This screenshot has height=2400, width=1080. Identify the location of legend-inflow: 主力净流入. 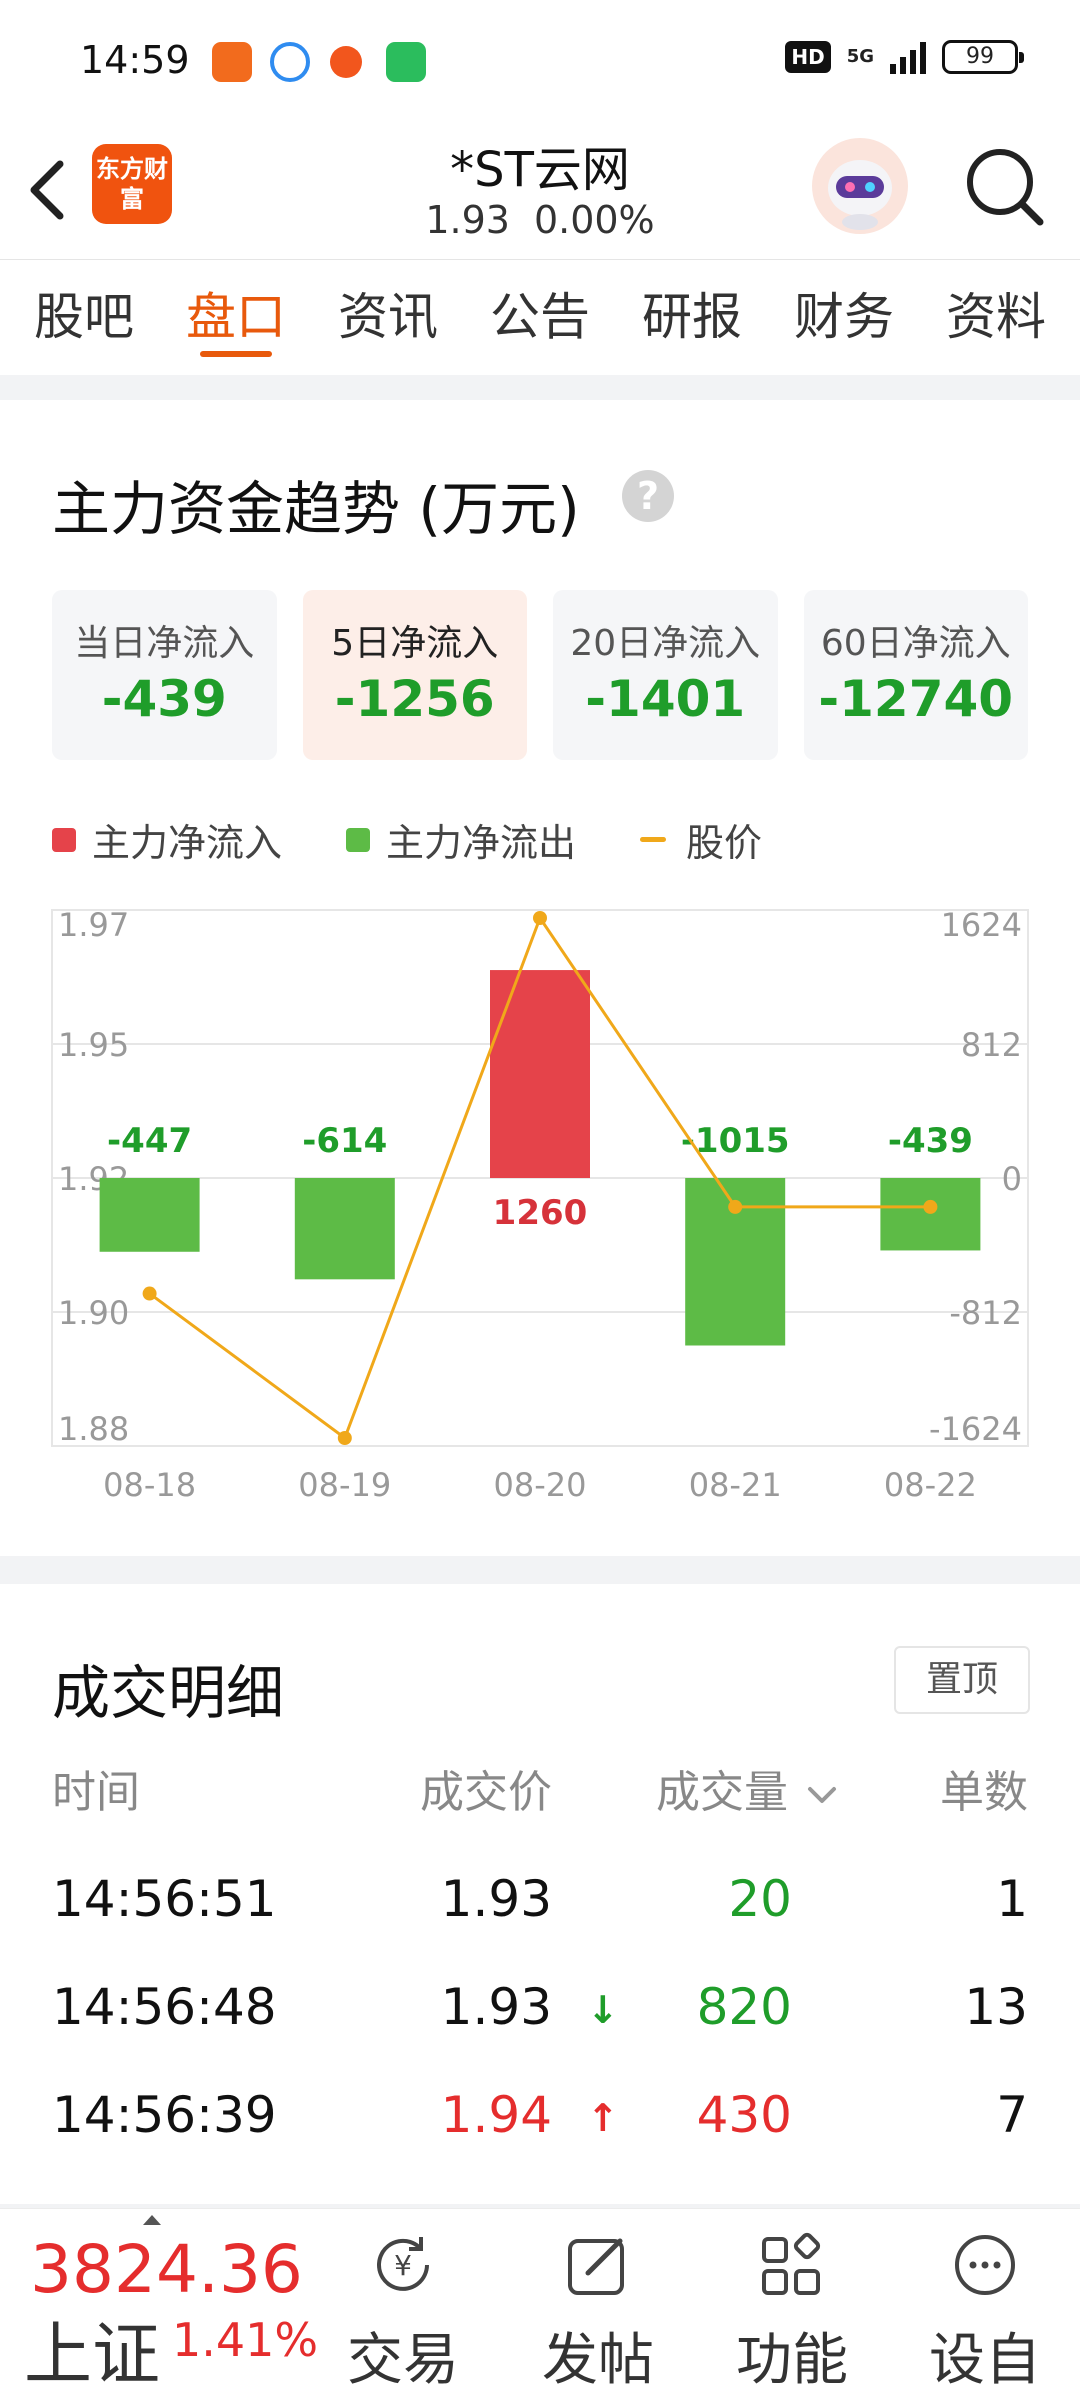
(167, 839).